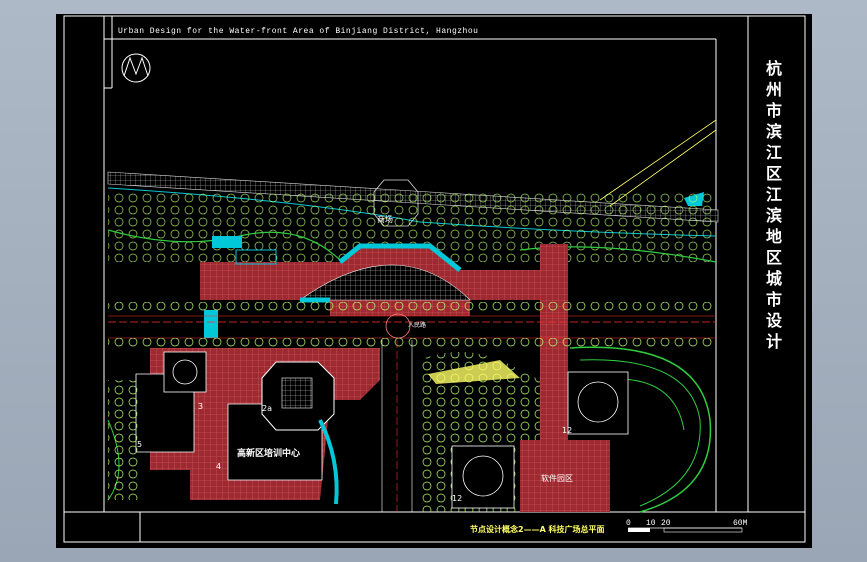  Describe the element at coordinates (457, 498) in the screenshot. I see `label-num-12b: 12` at that location.